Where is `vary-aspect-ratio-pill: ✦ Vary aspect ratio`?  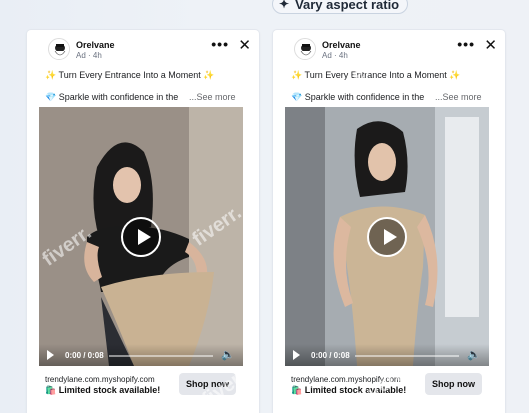 vary-aspect-ratio-pill: ✦ Vary aspect ratio is located at coordinates (340, 7).